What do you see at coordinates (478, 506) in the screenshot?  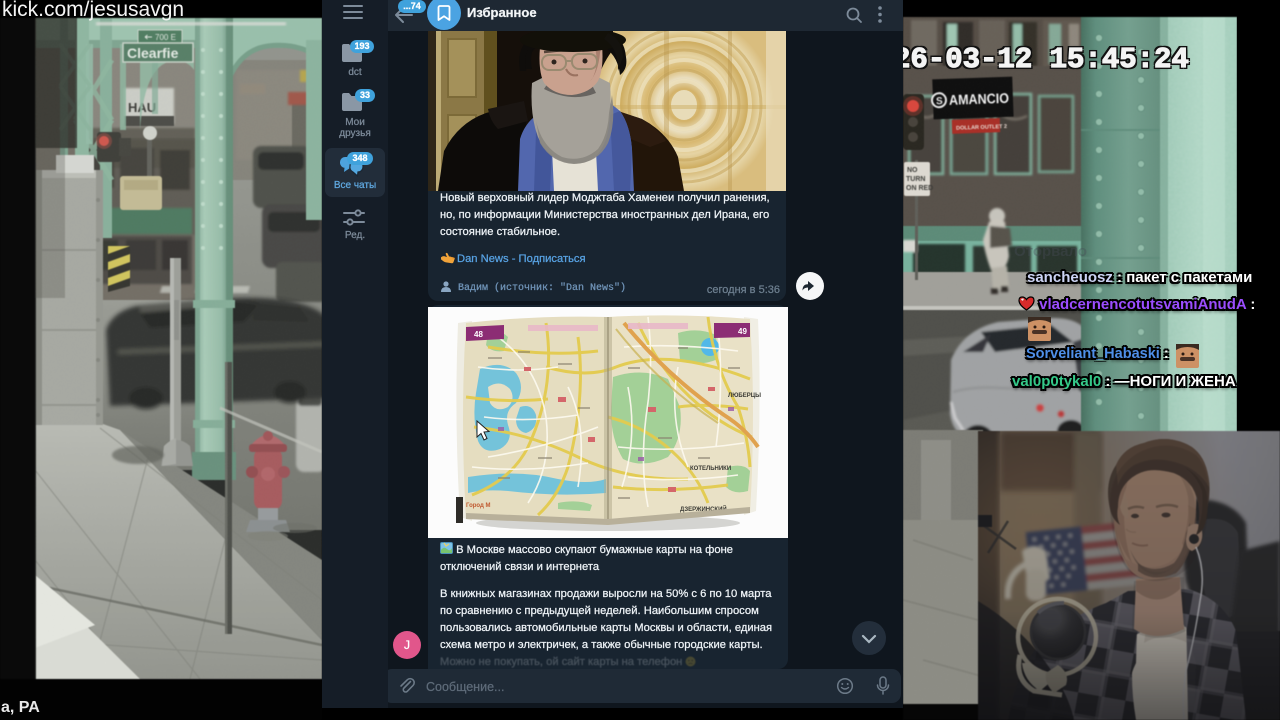 I see `svg-text: Город М` at bounding box center [478, 506].